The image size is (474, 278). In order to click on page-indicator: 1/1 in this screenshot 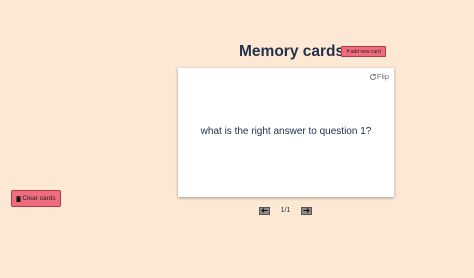, I will do `click(285, 210)`.